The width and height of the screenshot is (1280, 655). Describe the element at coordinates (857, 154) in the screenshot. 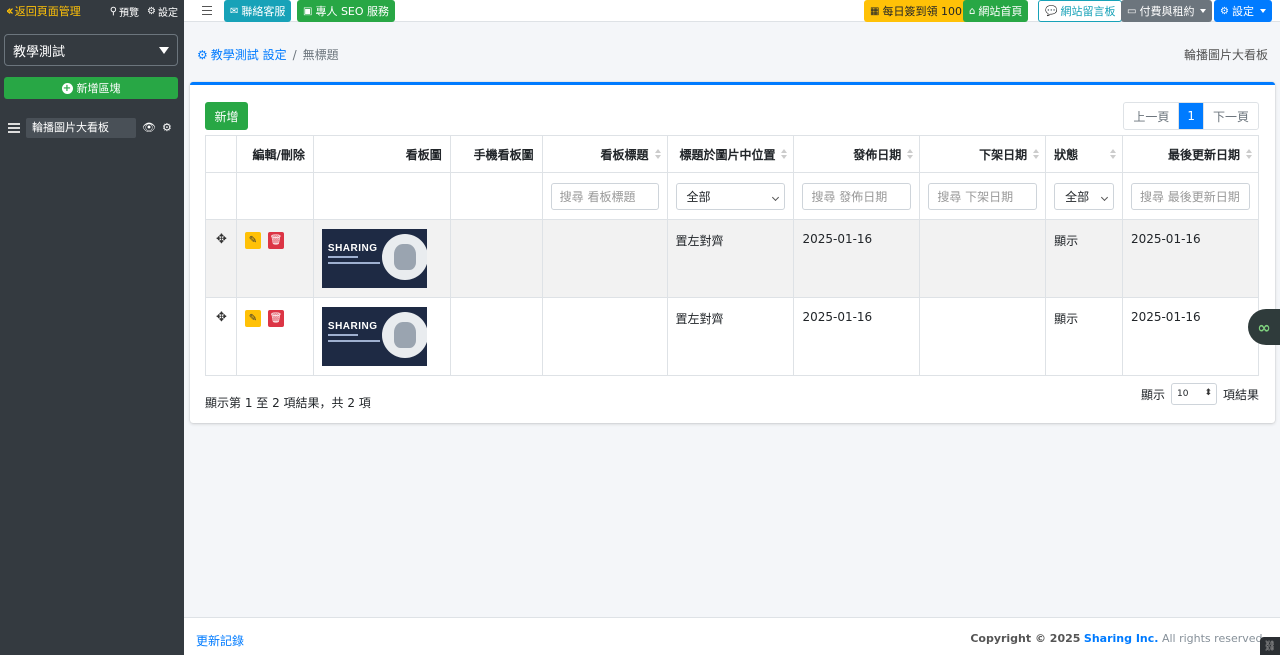

I see `col-publish-date: 發佈日期` at that location.